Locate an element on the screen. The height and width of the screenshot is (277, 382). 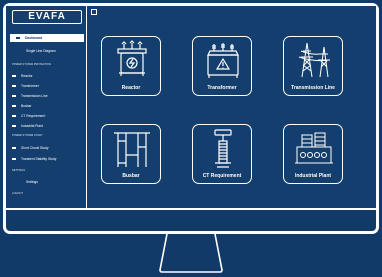
card-industrial-plant: Industrial Plant is located at coordinates (313, 154).